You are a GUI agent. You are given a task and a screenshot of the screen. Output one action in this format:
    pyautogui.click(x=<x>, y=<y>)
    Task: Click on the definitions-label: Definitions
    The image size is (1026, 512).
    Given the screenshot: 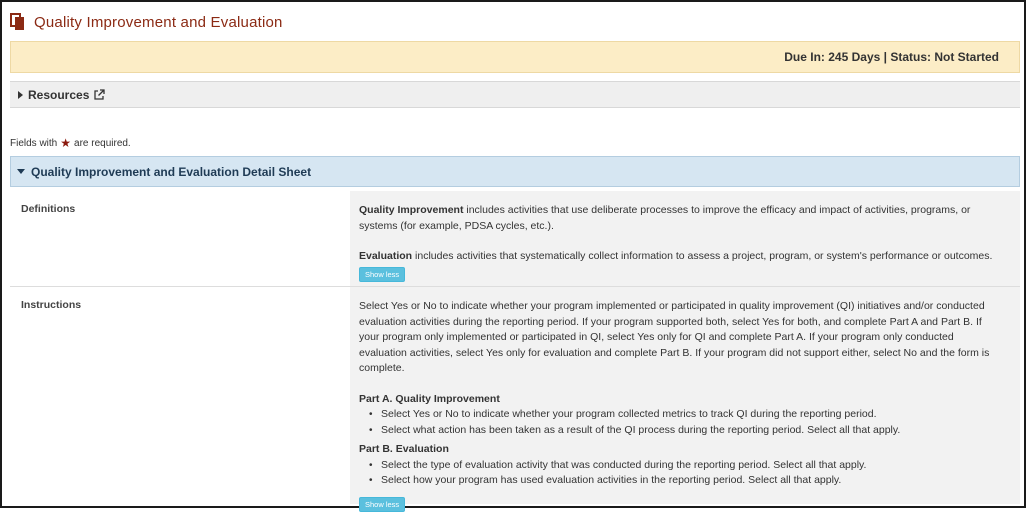 What is the action you would take?
    pyautogui.click(x=180, y=238)
    